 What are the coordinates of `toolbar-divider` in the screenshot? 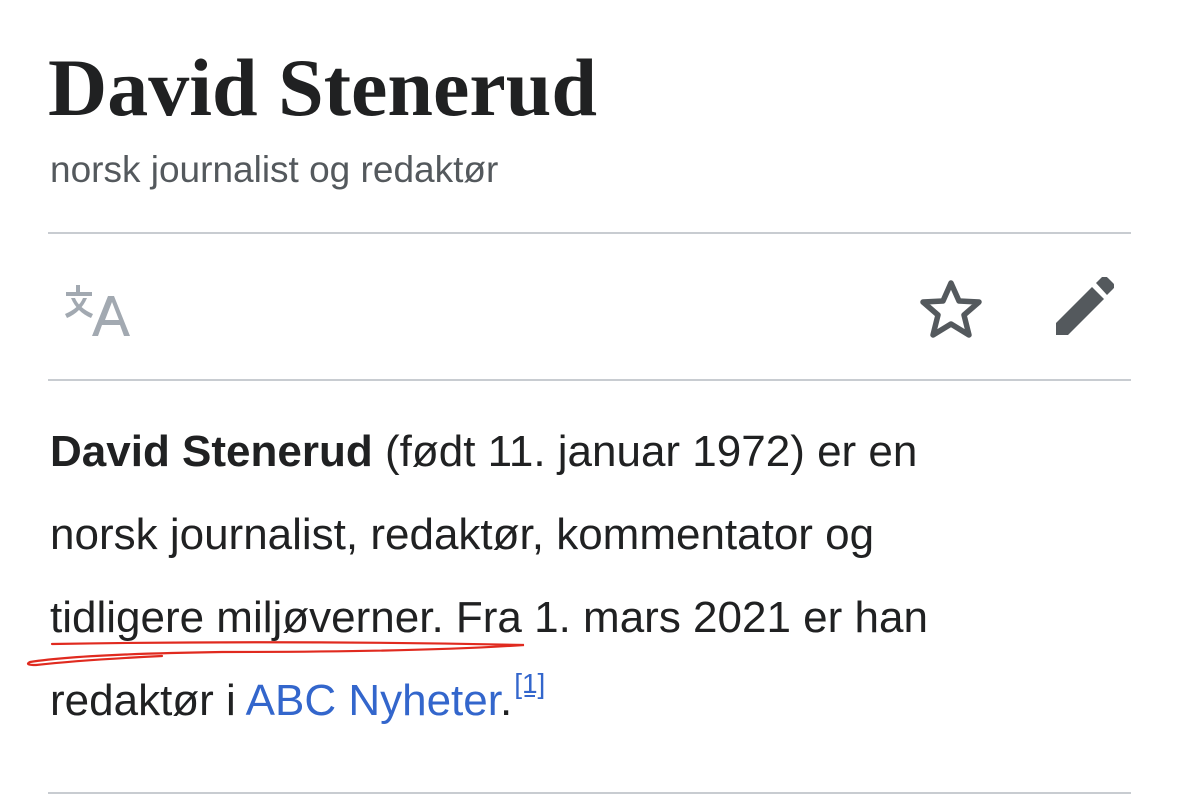 It's located at (589, 380).